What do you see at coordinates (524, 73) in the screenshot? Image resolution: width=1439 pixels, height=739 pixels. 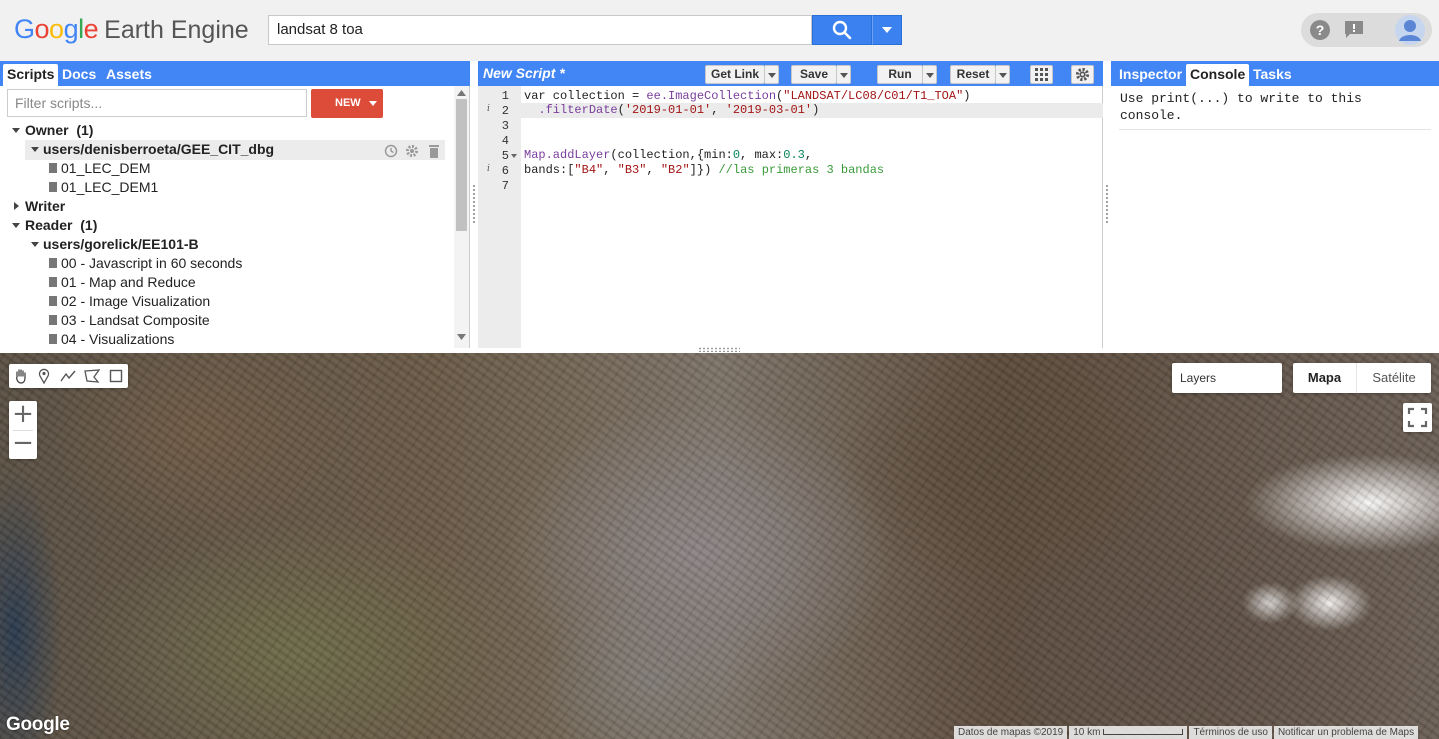 I see `script-title: New Script *` at bounding box center [524, 73].